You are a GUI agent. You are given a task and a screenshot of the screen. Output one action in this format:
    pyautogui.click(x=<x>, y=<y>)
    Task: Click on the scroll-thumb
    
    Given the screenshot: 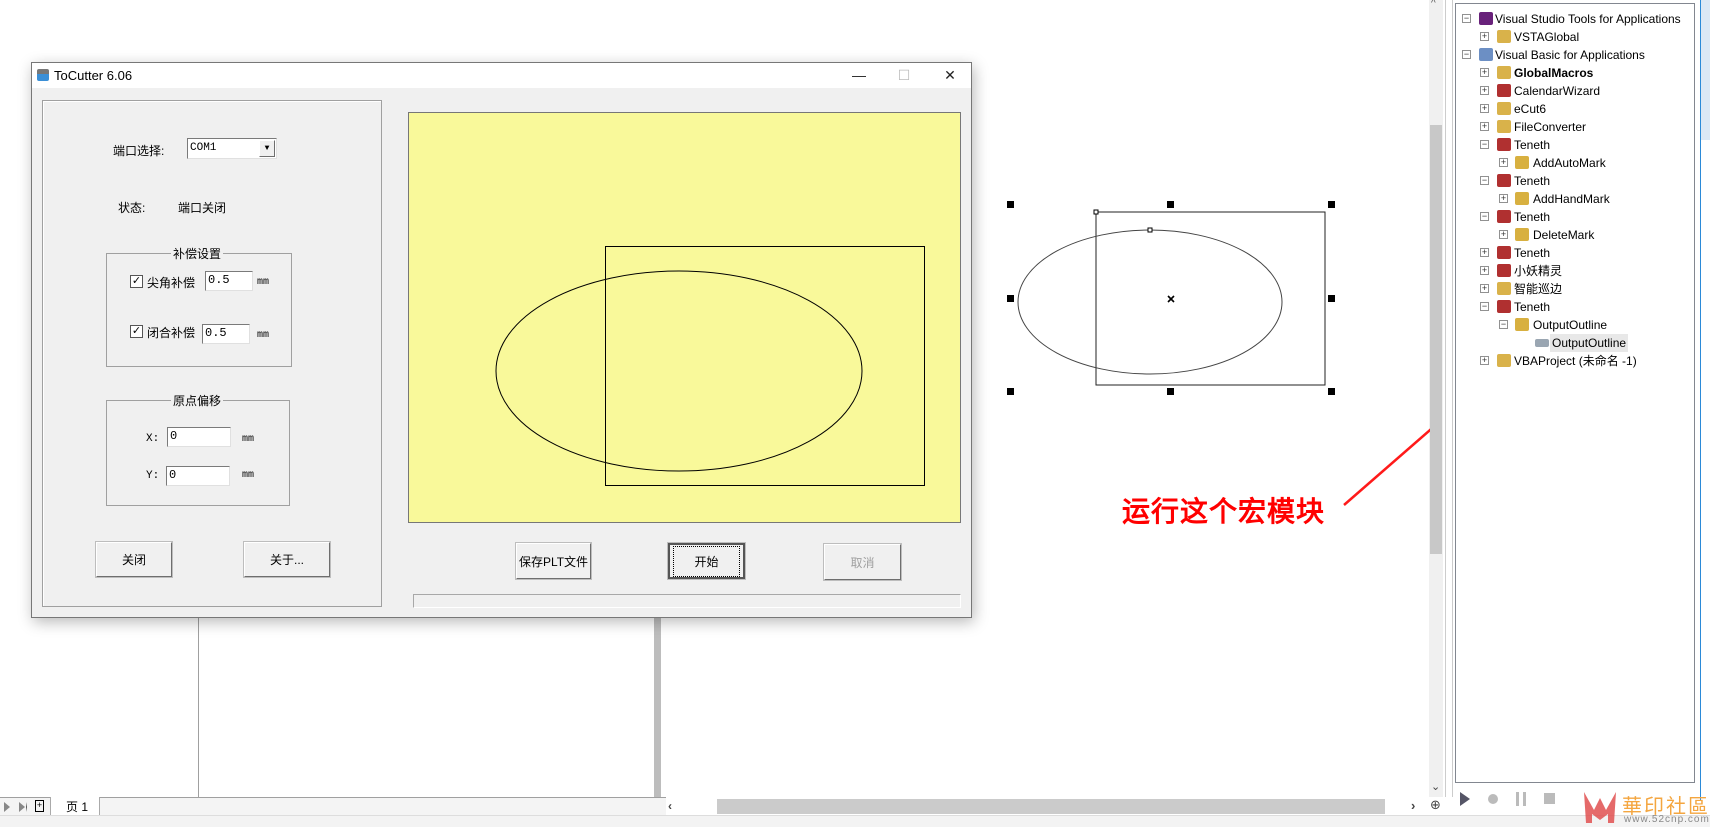 What is the action you would take?
    pyautogui.click(x=1436, y=339)
    